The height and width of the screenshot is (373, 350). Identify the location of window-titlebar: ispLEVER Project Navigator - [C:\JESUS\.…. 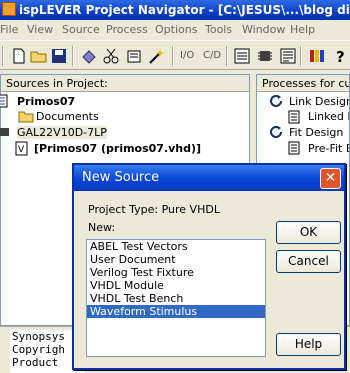
(175, 10).